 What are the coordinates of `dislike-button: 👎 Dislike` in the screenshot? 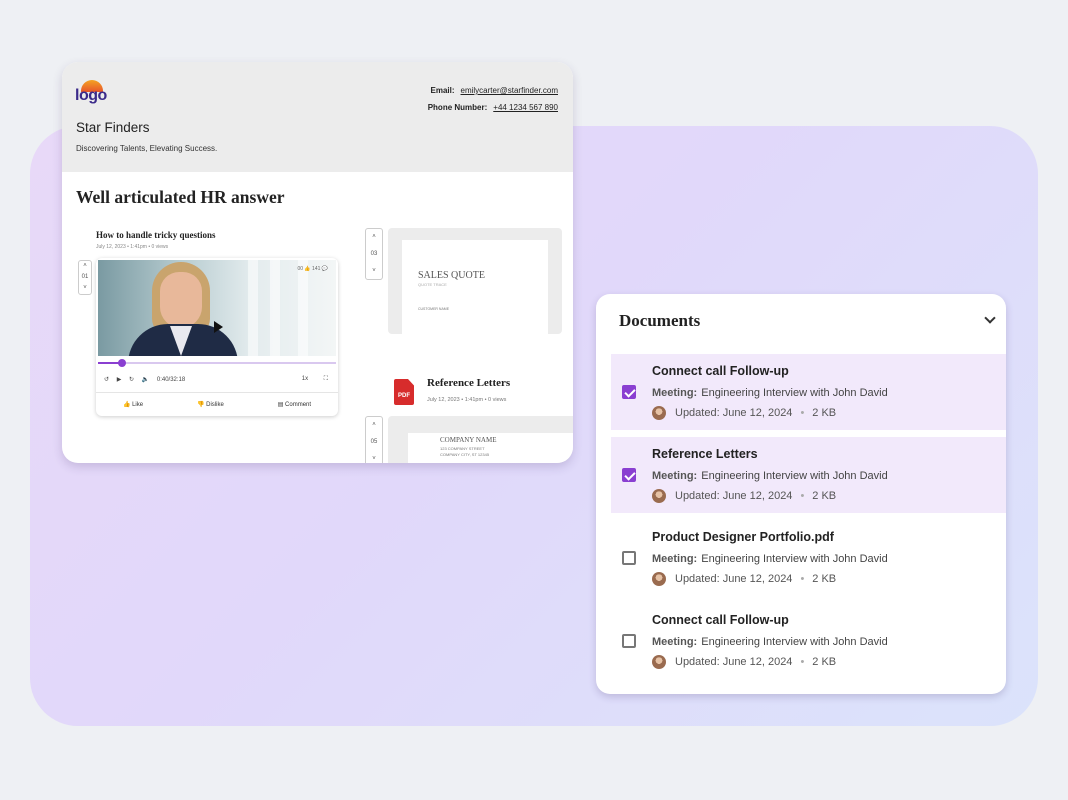 It's located at (210, 404).